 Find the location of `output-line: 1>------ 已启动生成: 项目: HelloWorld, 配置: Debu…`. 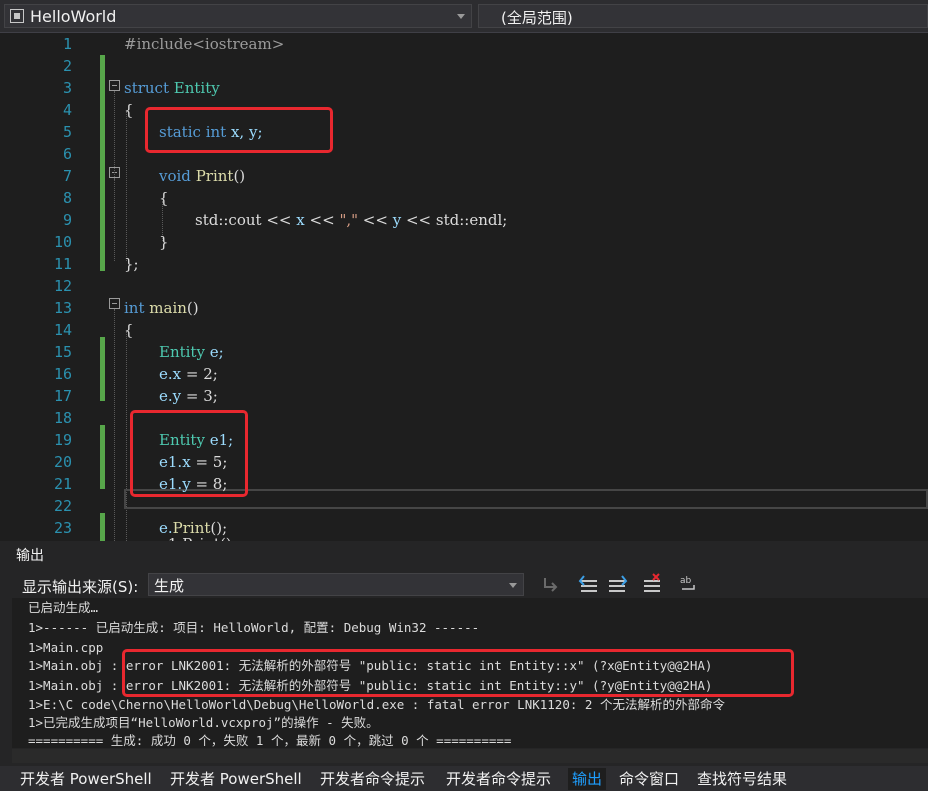

output-line: 1>------ 已启动生成: 项目: HelloWorld, 配置: Debu… is located at coordinates (254, 627).